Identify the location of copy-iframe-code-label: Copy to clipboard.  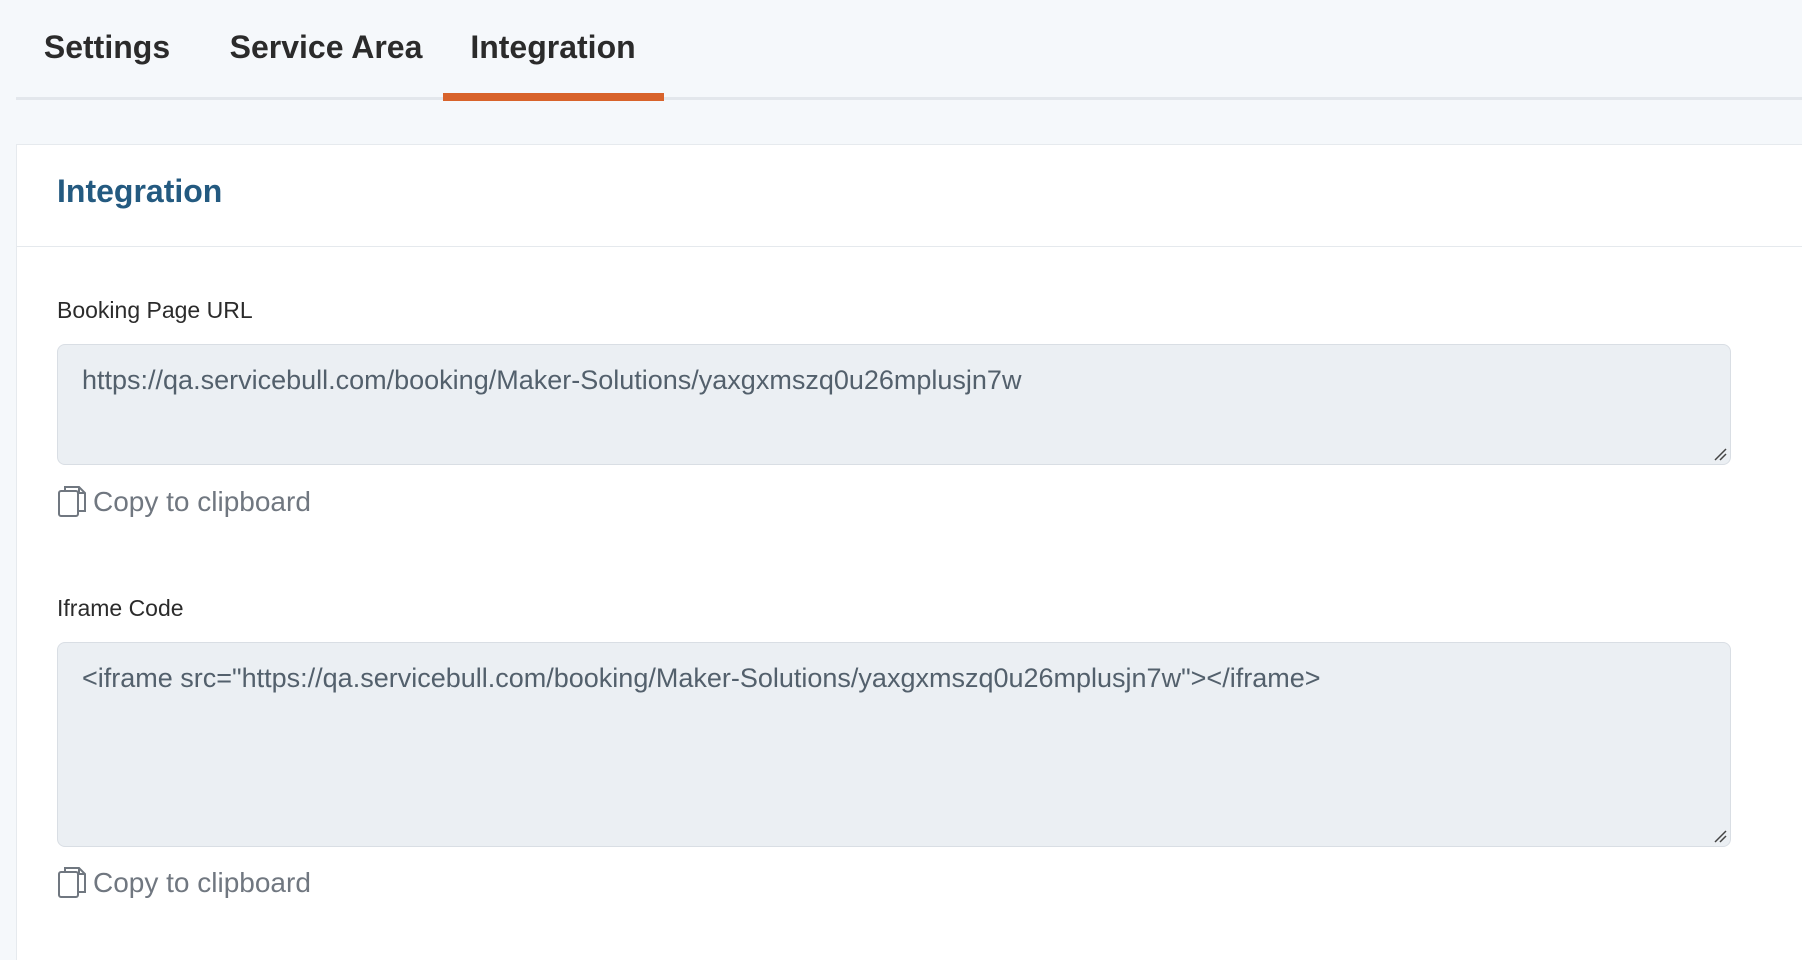
(202, 882).